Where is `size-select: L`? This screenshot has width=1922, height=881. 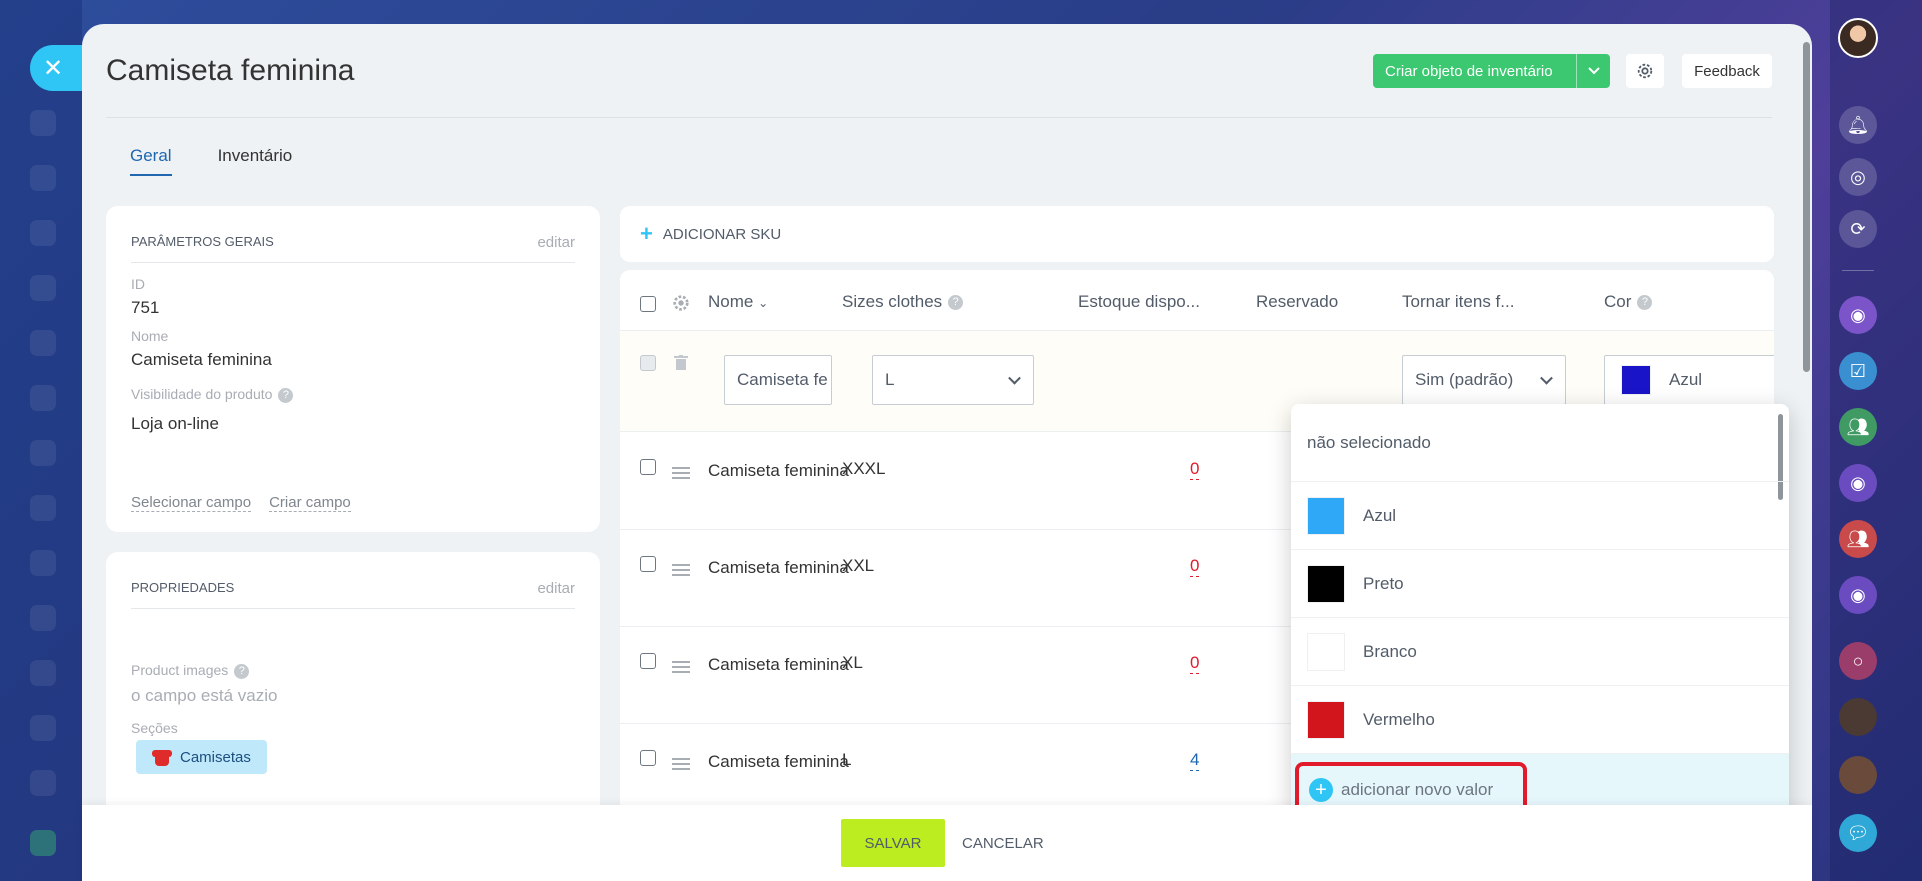 size-select: L is located at coordinates (953, 380).